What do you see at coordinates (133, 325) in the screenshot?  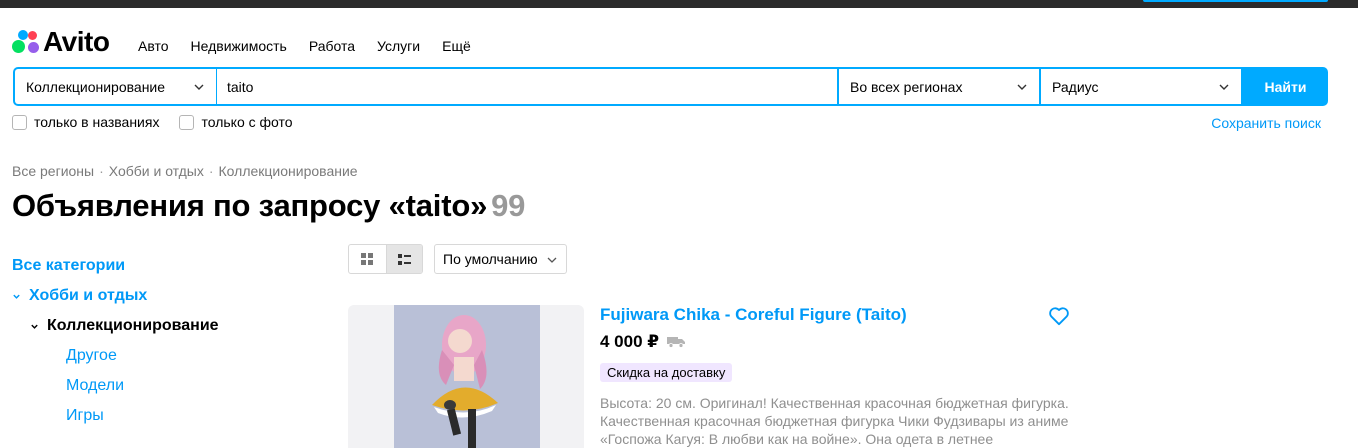 I see `sidebar-item-label: Коллекционирование` at bounding box center [133, 325].